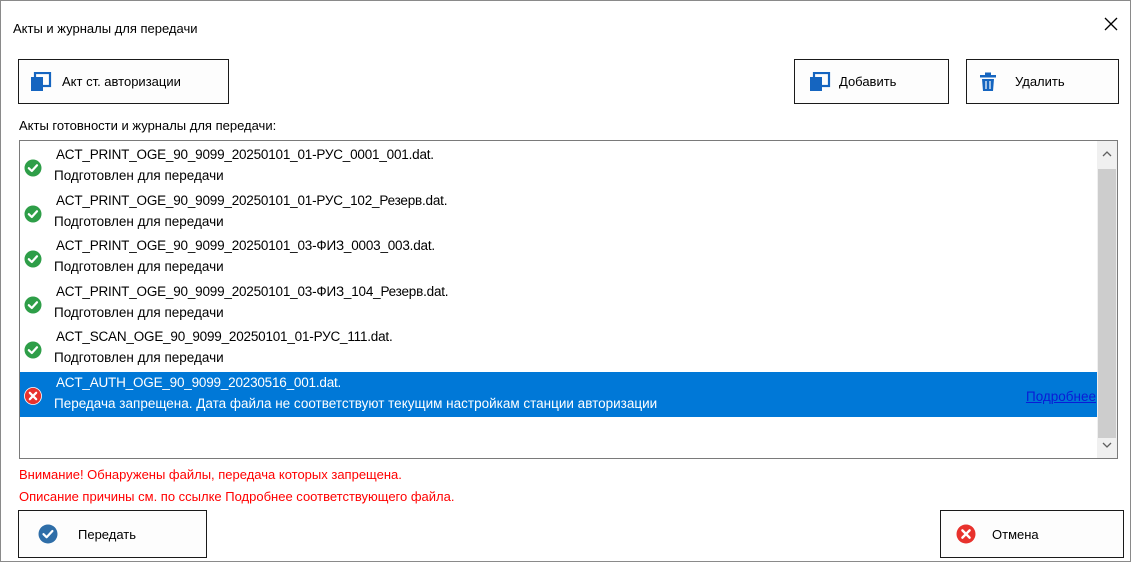 This screenshot has width=1131, height=562. I want to click on close-button, so click(1111, 24).